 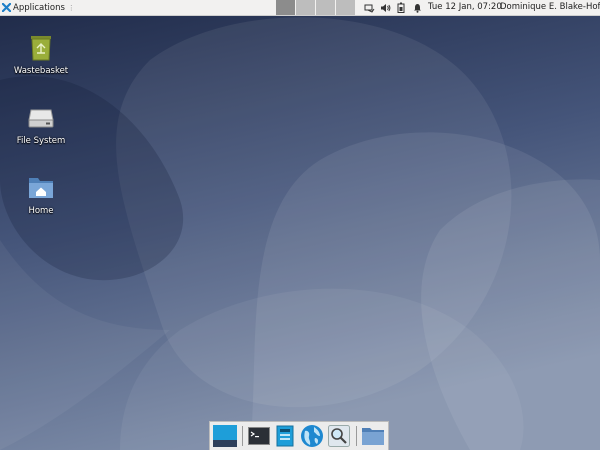 I want to click on trash-icon, so click(x=41, y=48).